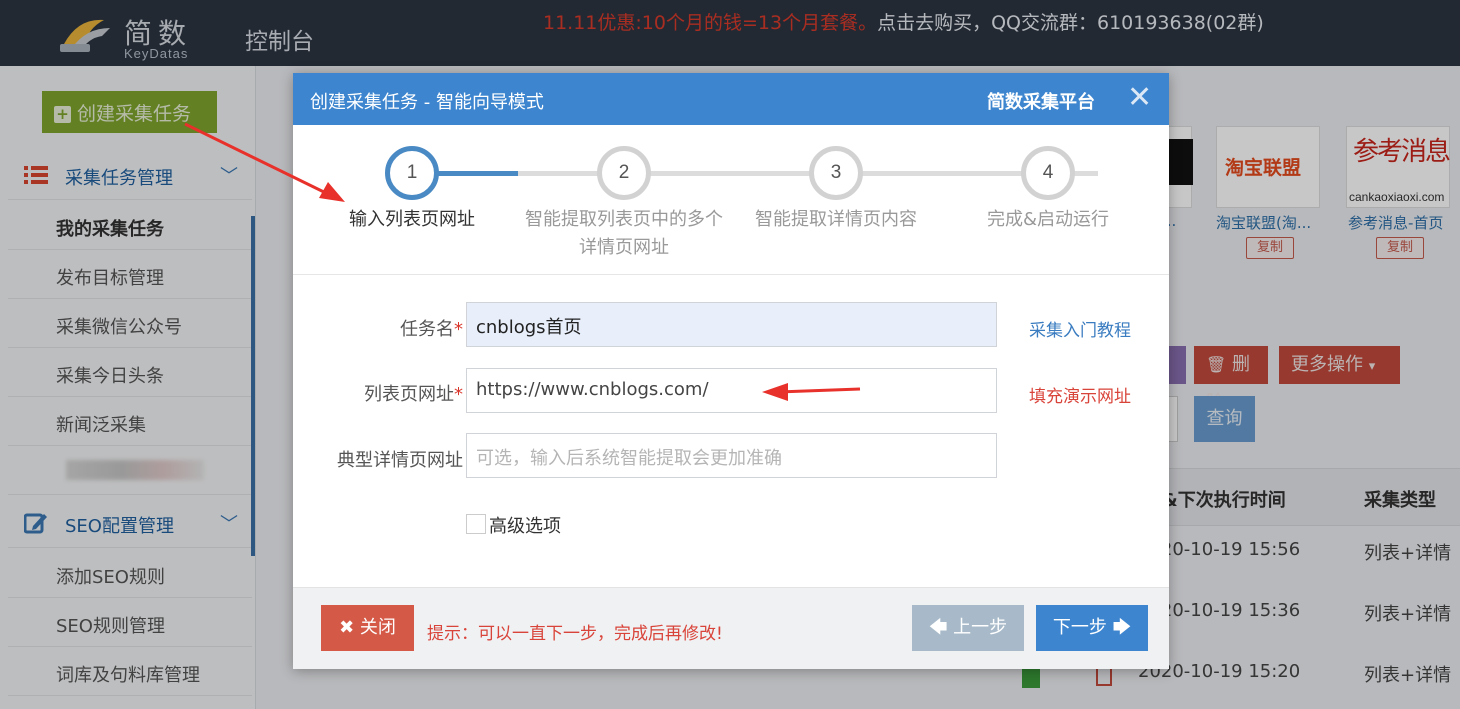 The width and height of the screenshot is (1460, 709). I want to click on close-button: ✖ 关闭, so click(367, 628).